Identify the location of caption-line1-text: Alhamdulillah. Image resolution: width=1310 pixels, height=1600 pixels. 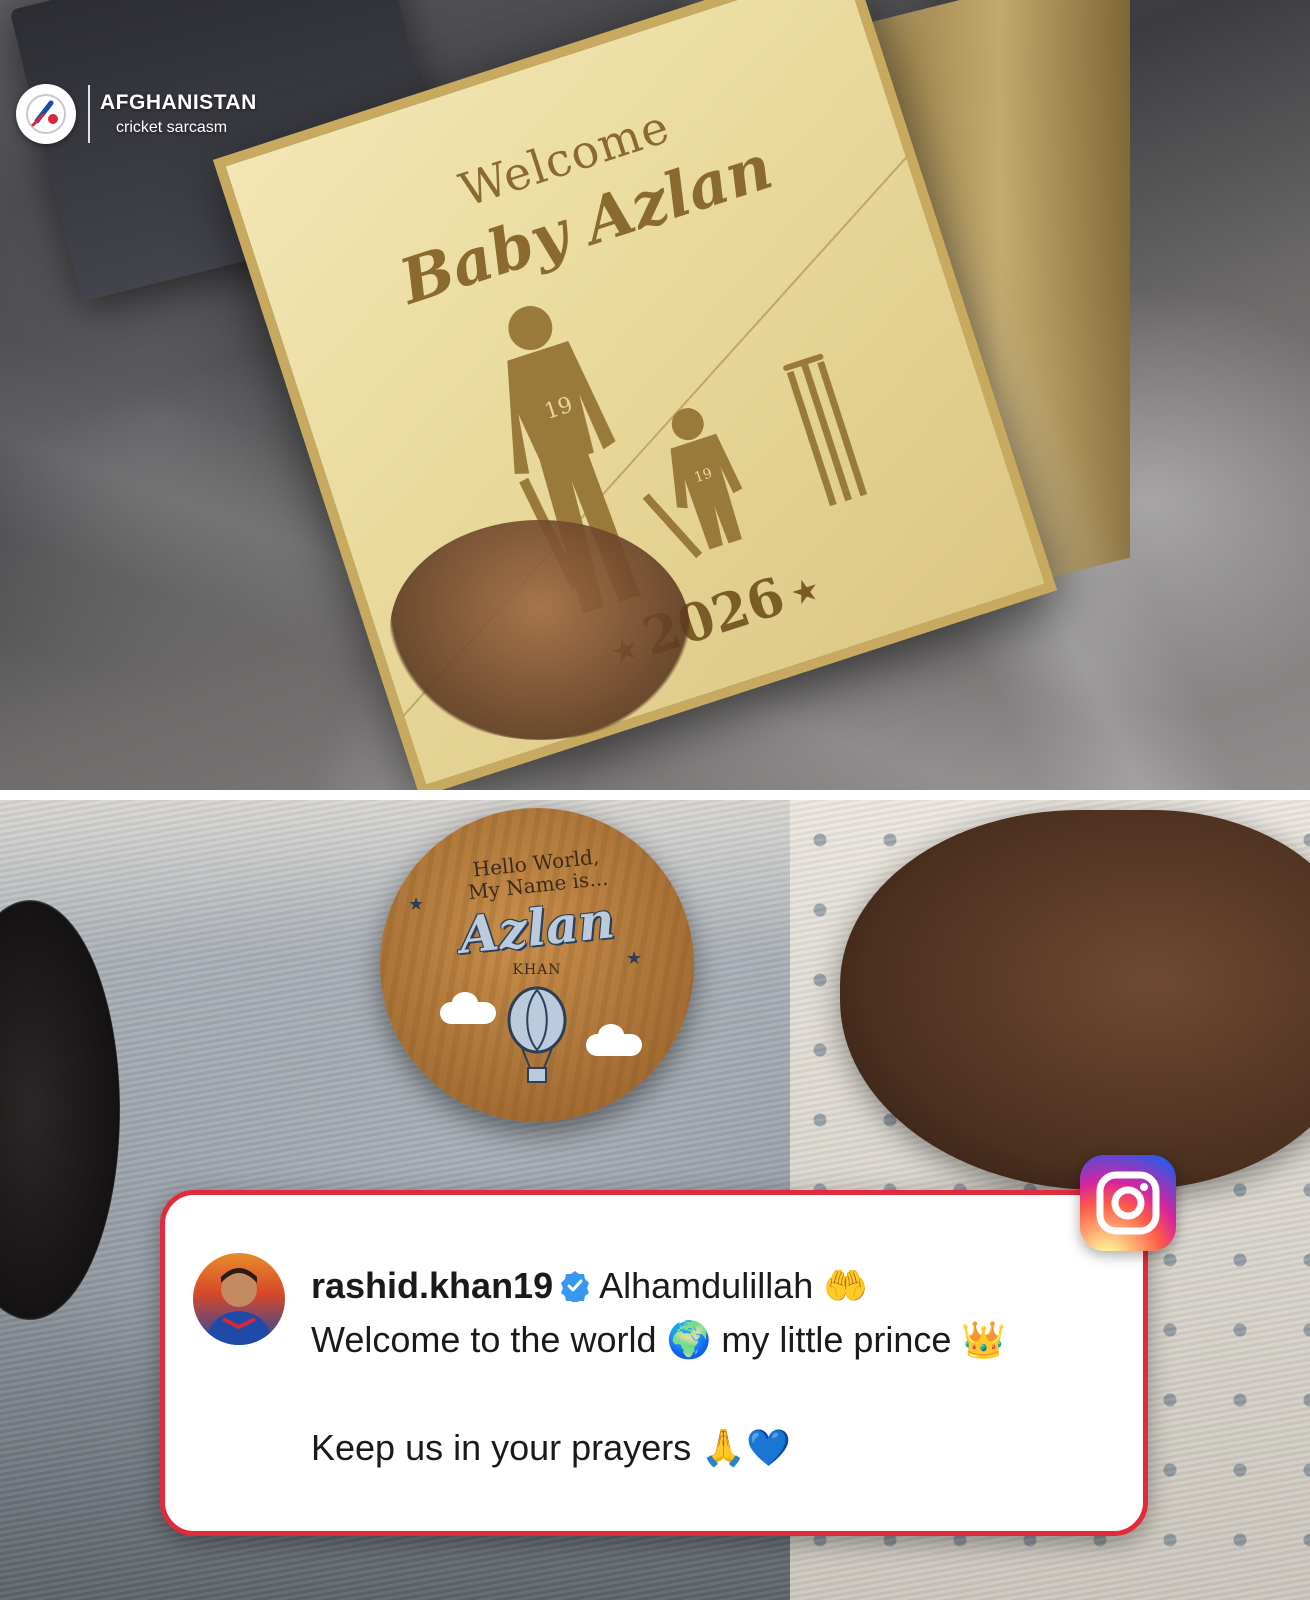
(706, 1285).